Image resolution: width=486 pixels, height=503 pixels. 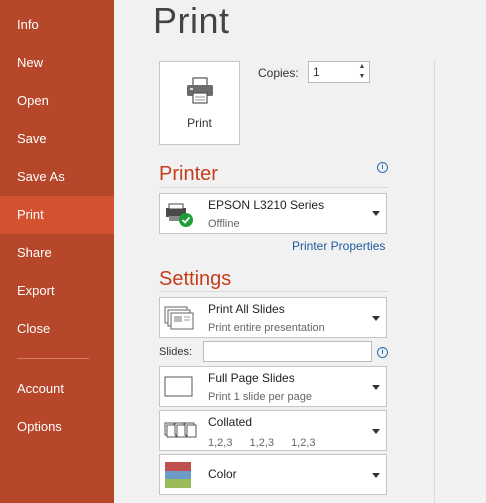 I want to click on collation-title: Collated, so click(x=230, y=422).